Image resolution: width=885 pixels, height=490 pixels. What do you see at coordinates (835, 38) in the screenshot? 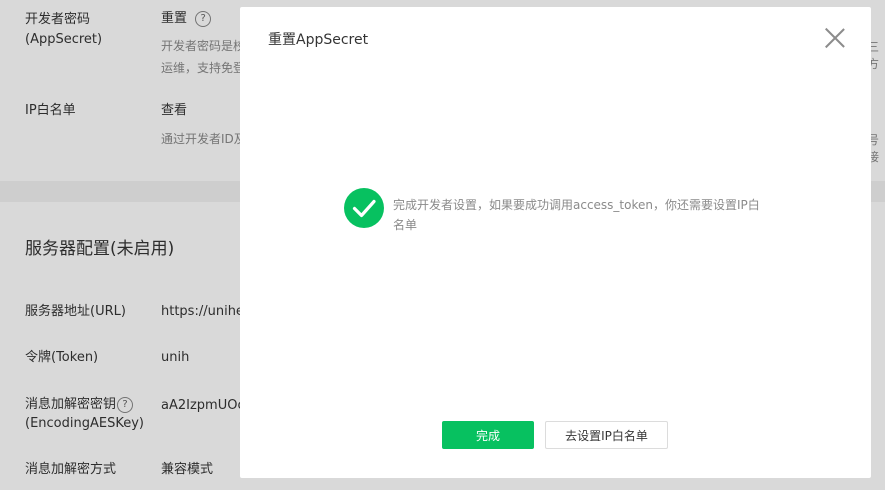
I see `close-icon` at bounding box center [835, 38].